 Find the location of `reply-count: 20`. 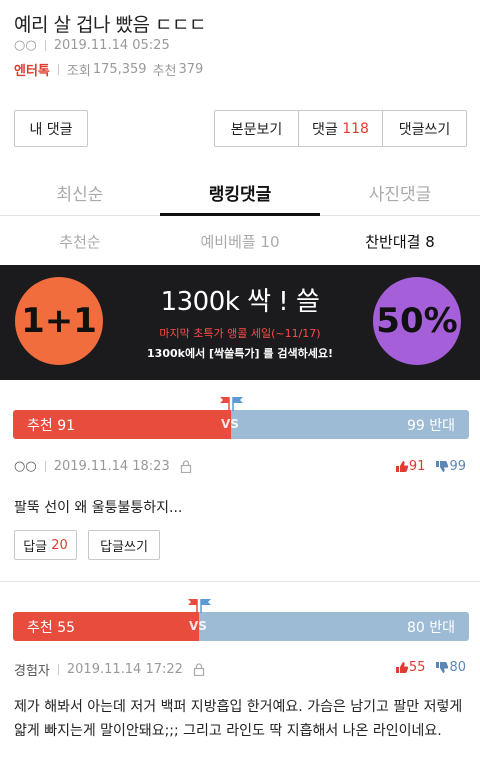

reply-count: 20 is located at coordinates (59, 545).